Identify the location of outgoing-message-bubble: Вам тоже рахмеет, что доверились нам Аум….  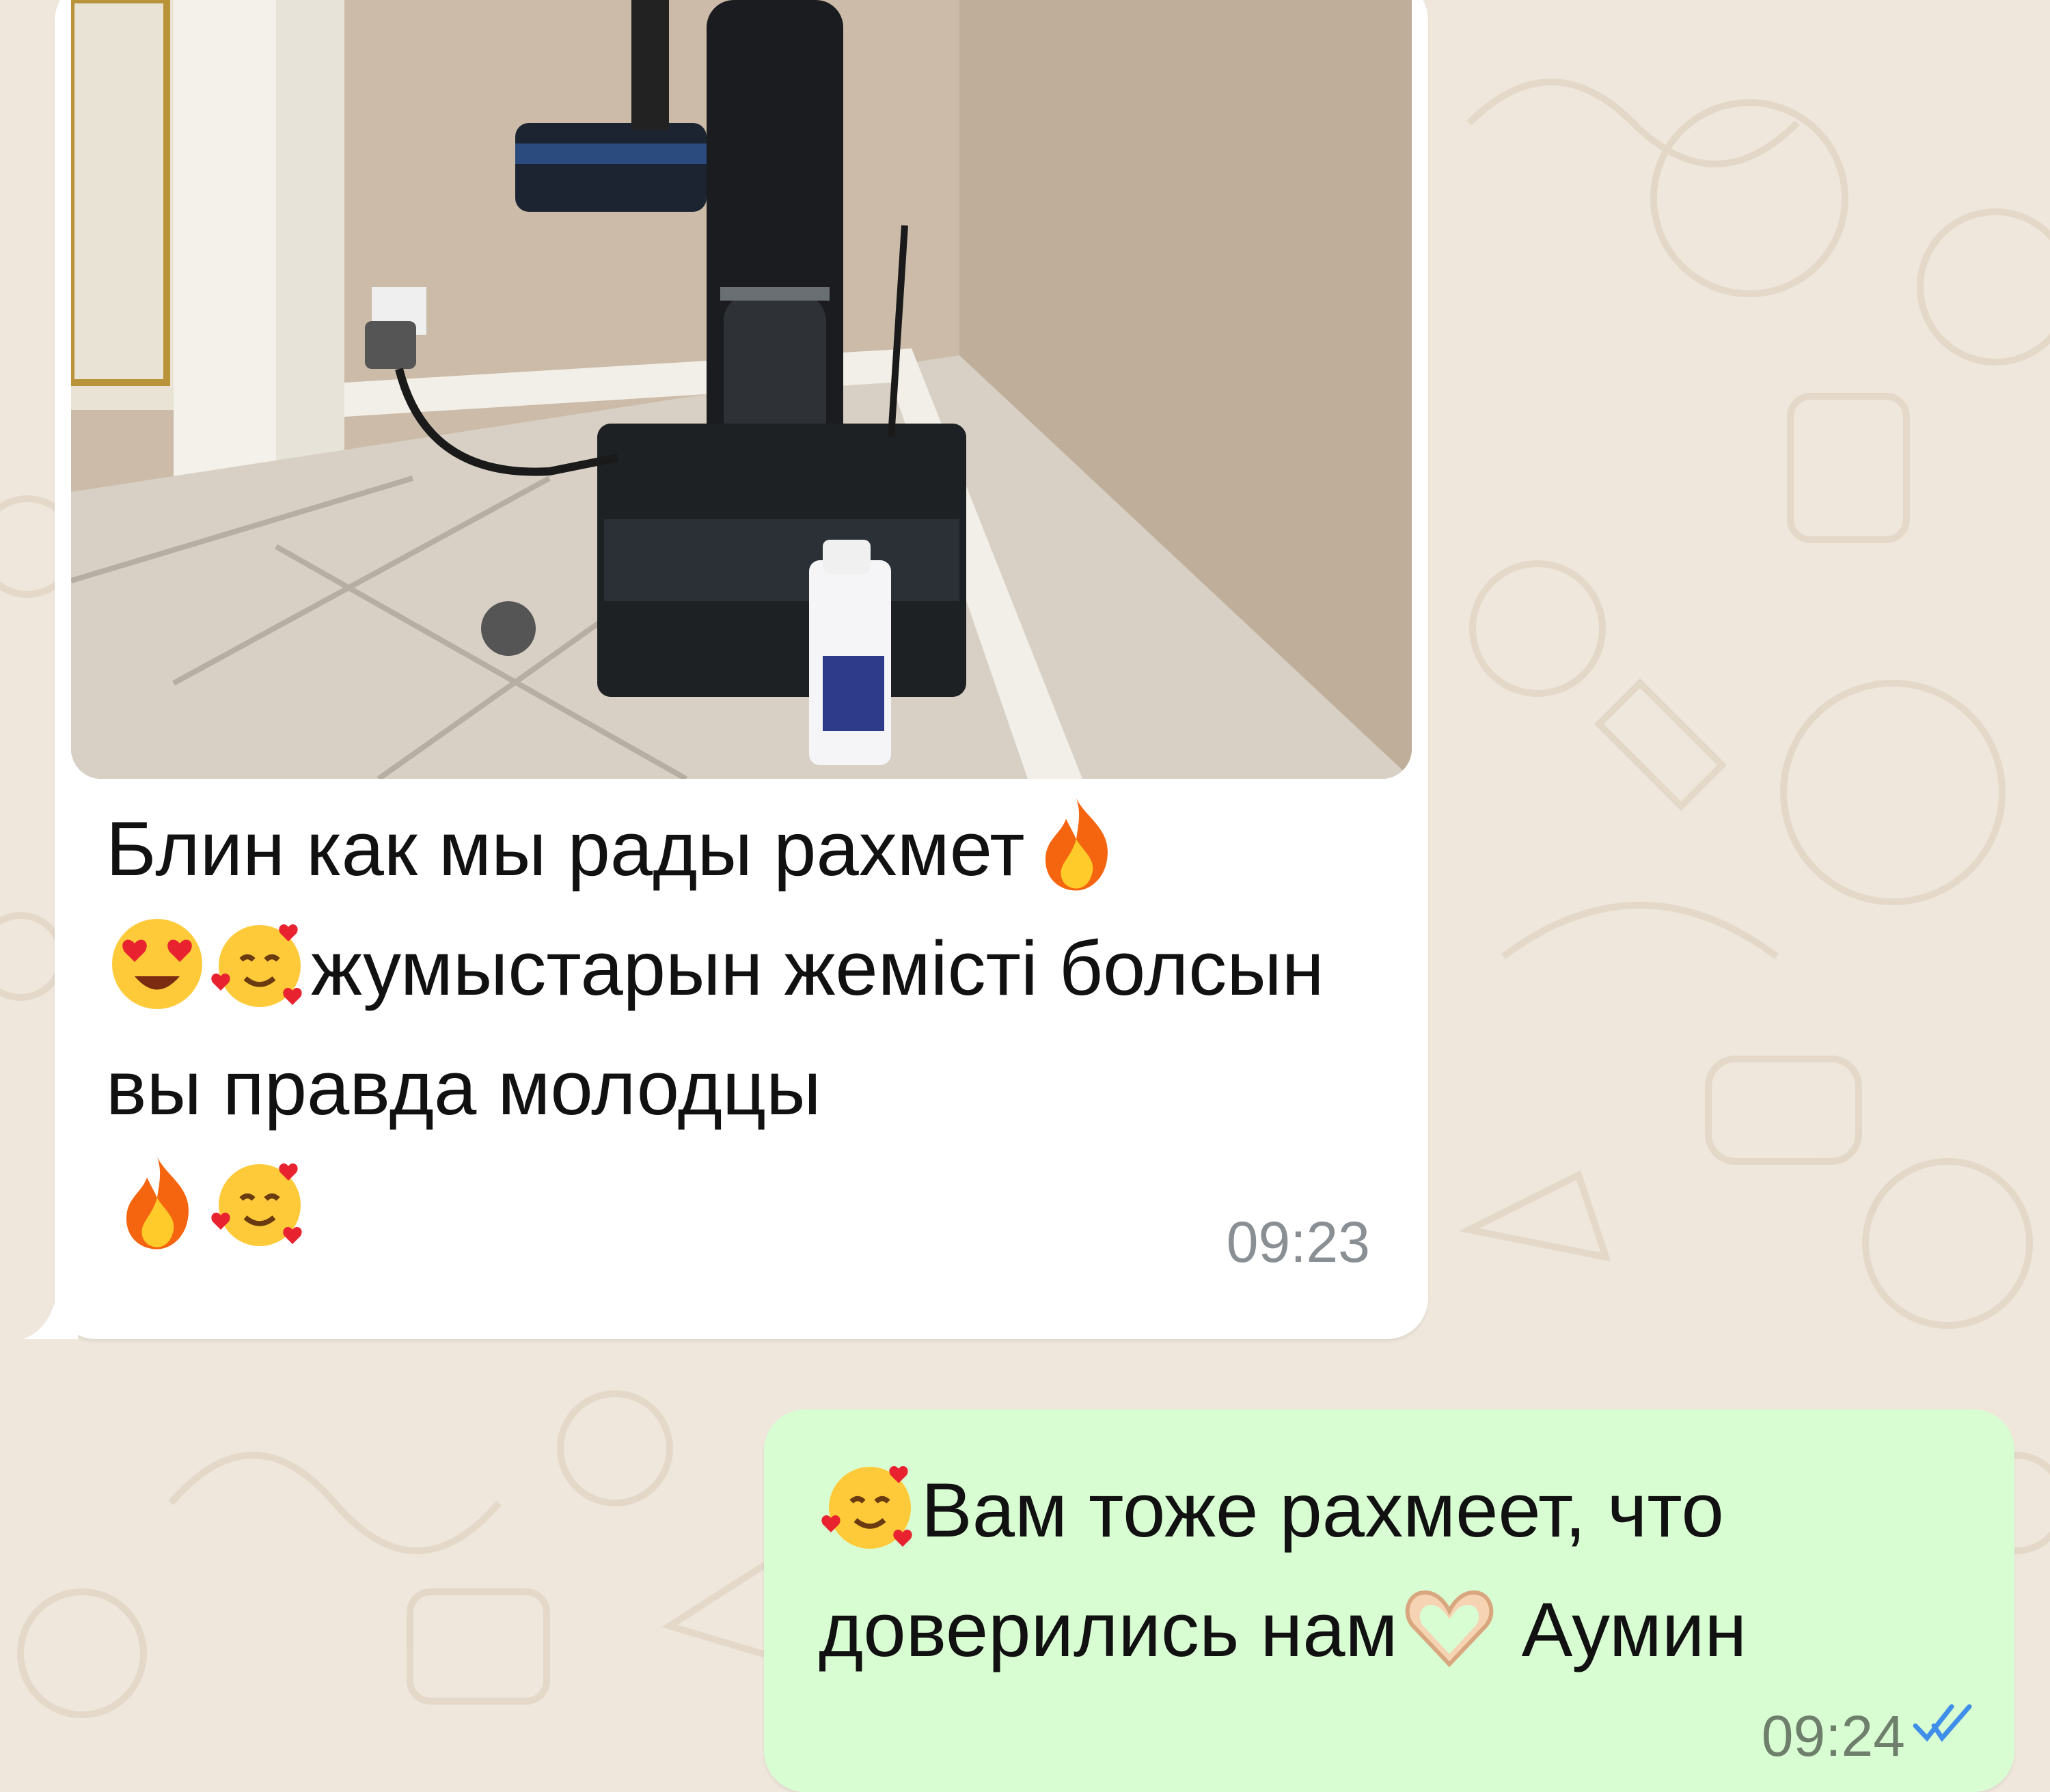
(1389, 1601).